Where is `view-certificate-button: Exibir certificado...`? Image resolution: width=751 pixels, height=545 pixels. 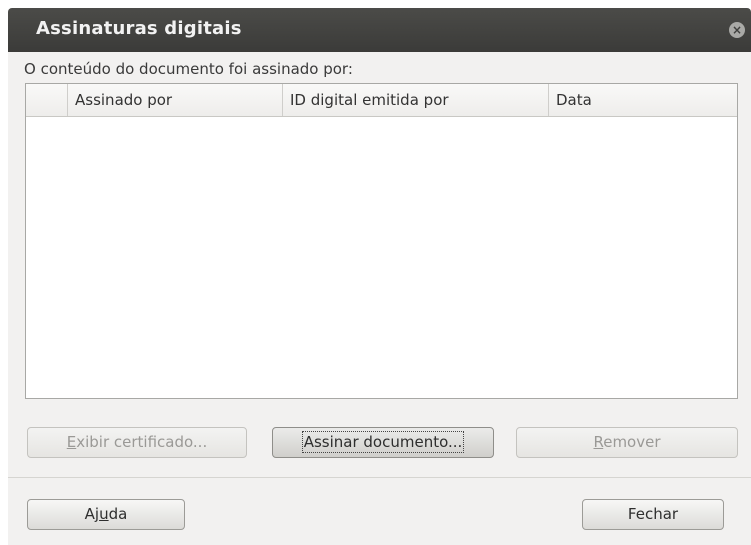
view-certificate-button: Exibir certificado... is located at coordinates (137, 442).